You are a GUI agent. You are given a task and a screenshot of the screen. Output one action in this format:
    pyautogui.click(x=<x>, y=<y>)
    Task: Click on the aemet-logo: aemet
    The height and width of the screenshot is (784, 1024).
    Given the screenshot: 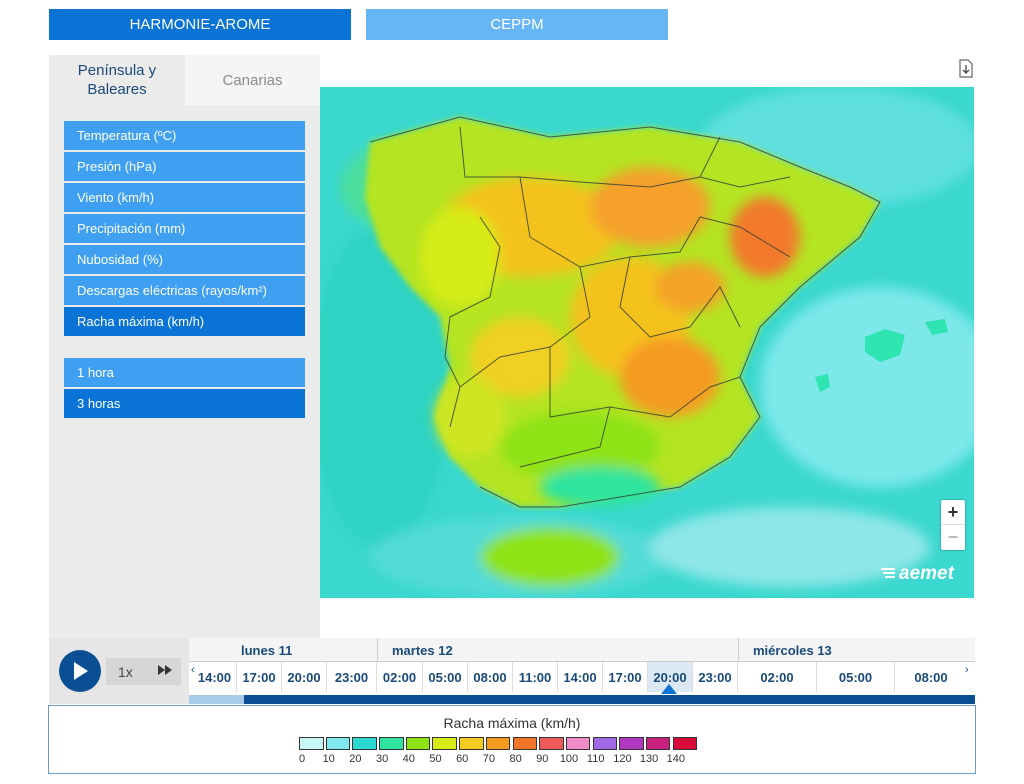 What is the action you would take?
    pyautogui.click(x=917, y=574)
    